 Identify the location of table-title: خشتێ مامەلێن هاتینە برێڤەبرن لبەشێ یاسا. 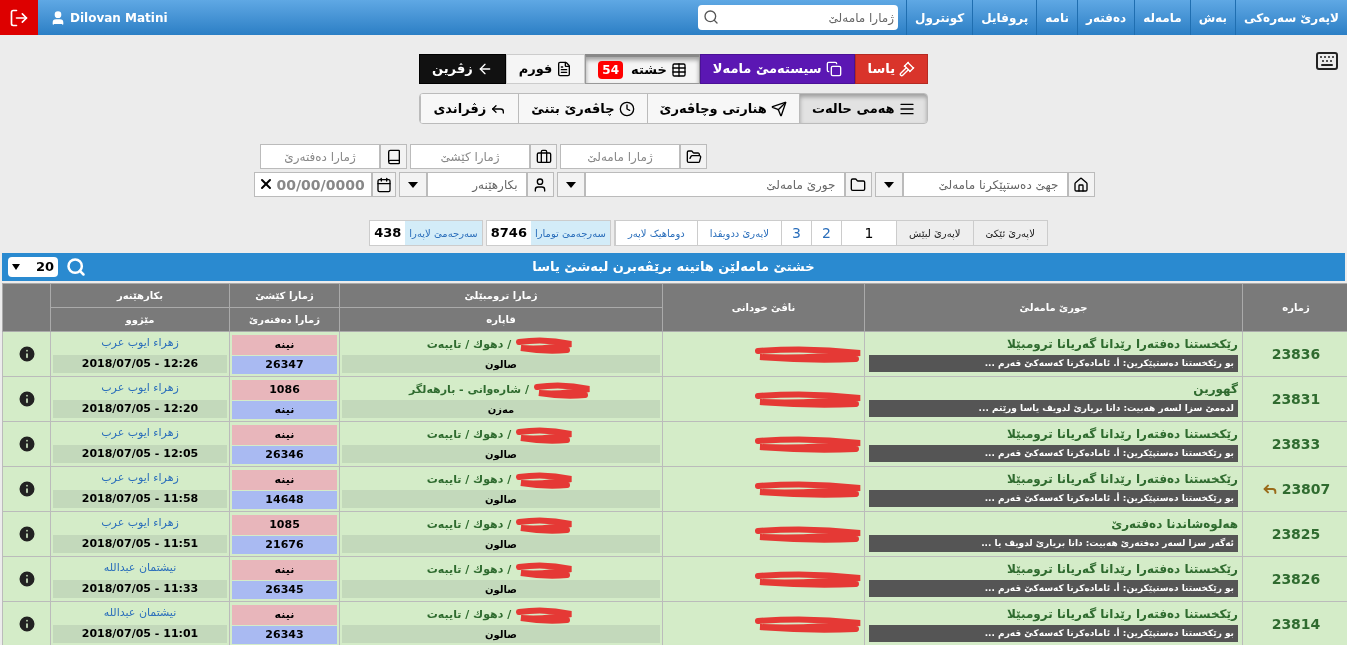
(673, 267).